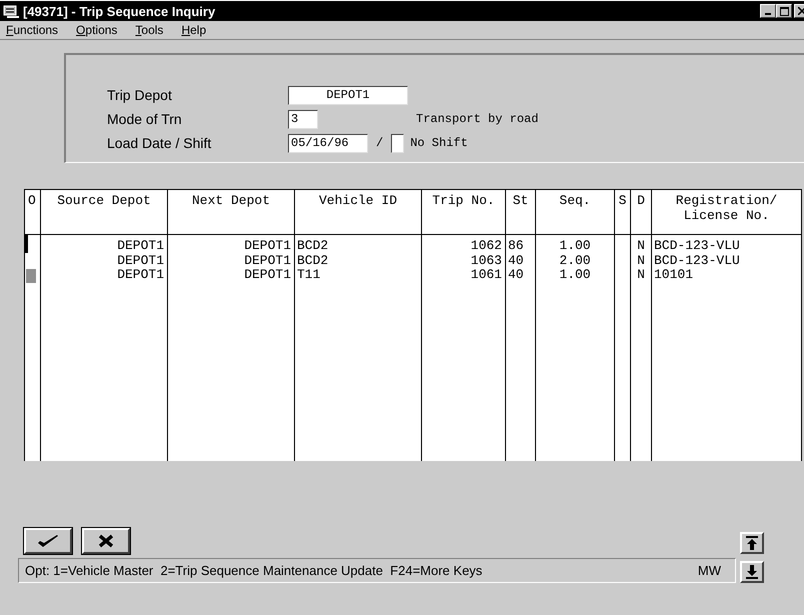 This screenshot has width=804, height=615. What do you see at coordinates (140, 95) in the screenshot?
I see `field-label: Trip Depot` at bounding box center [140, 95].